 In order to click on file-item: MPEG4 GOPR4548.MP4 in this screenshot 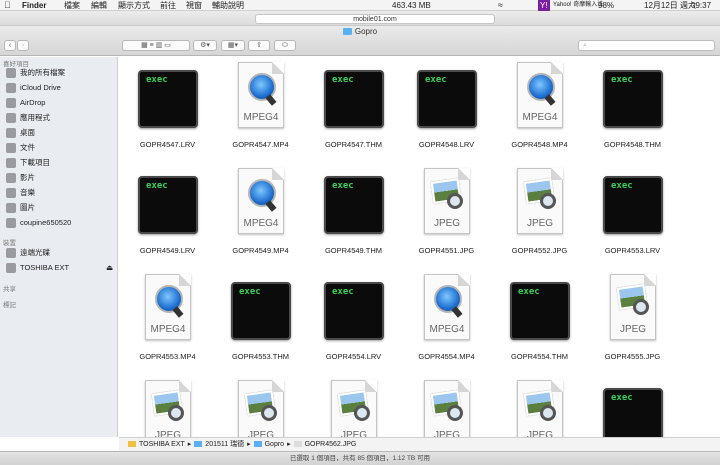, I will do `click(539, 111)`.